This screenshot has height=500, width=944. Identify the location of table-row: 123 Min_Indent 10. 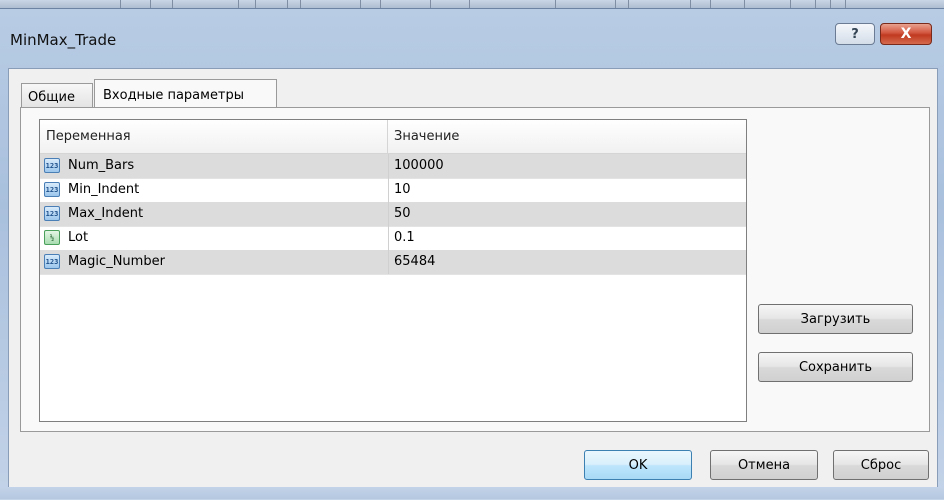
(393, 190).